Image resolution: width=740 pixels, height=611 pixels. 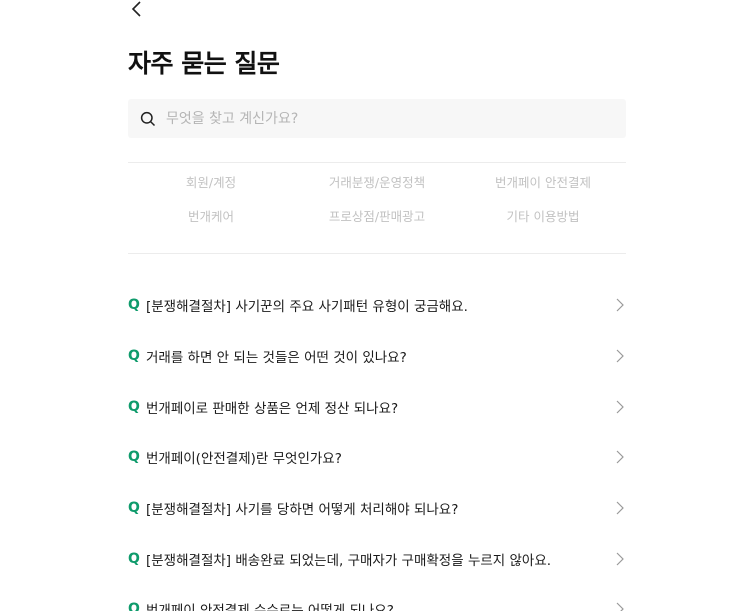 I want to click on page-title: 자주 묻는 질문, so click(x=204, y=63).